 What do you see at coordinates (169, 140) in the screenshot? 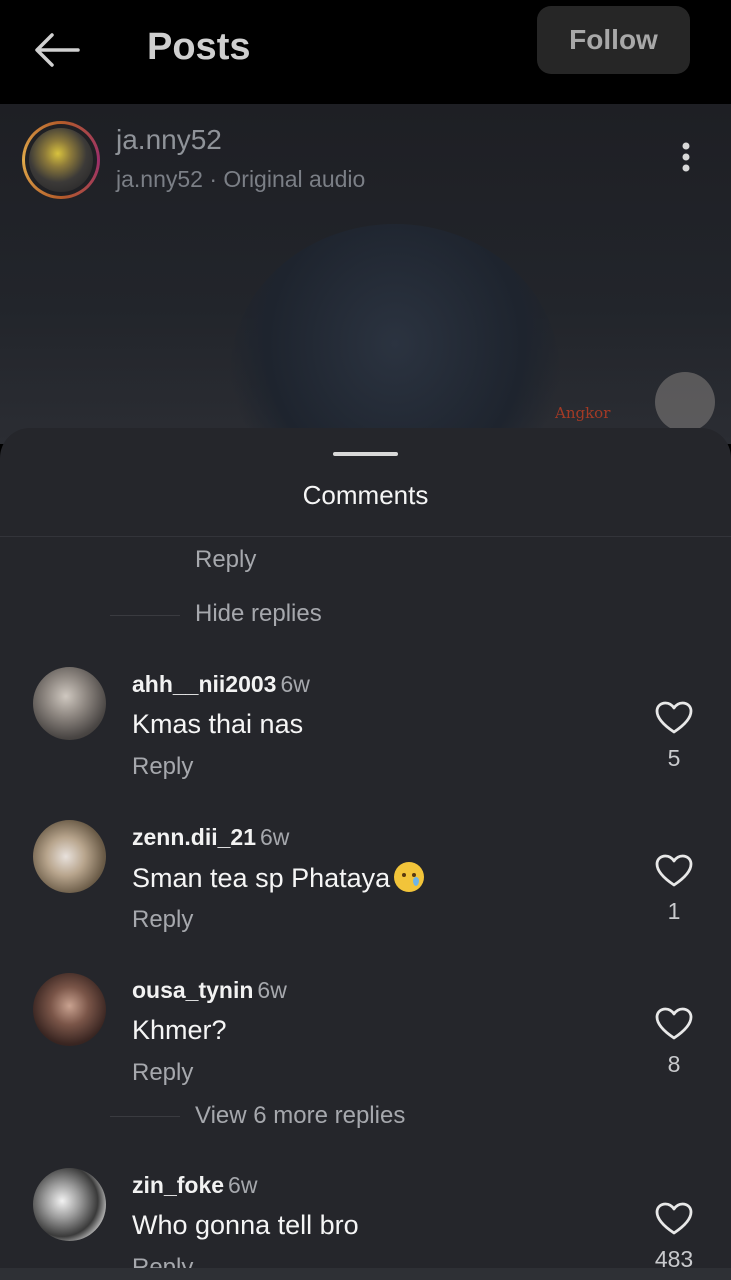
I see `author-username: ja.nny52` at bounding box center [169, 140].